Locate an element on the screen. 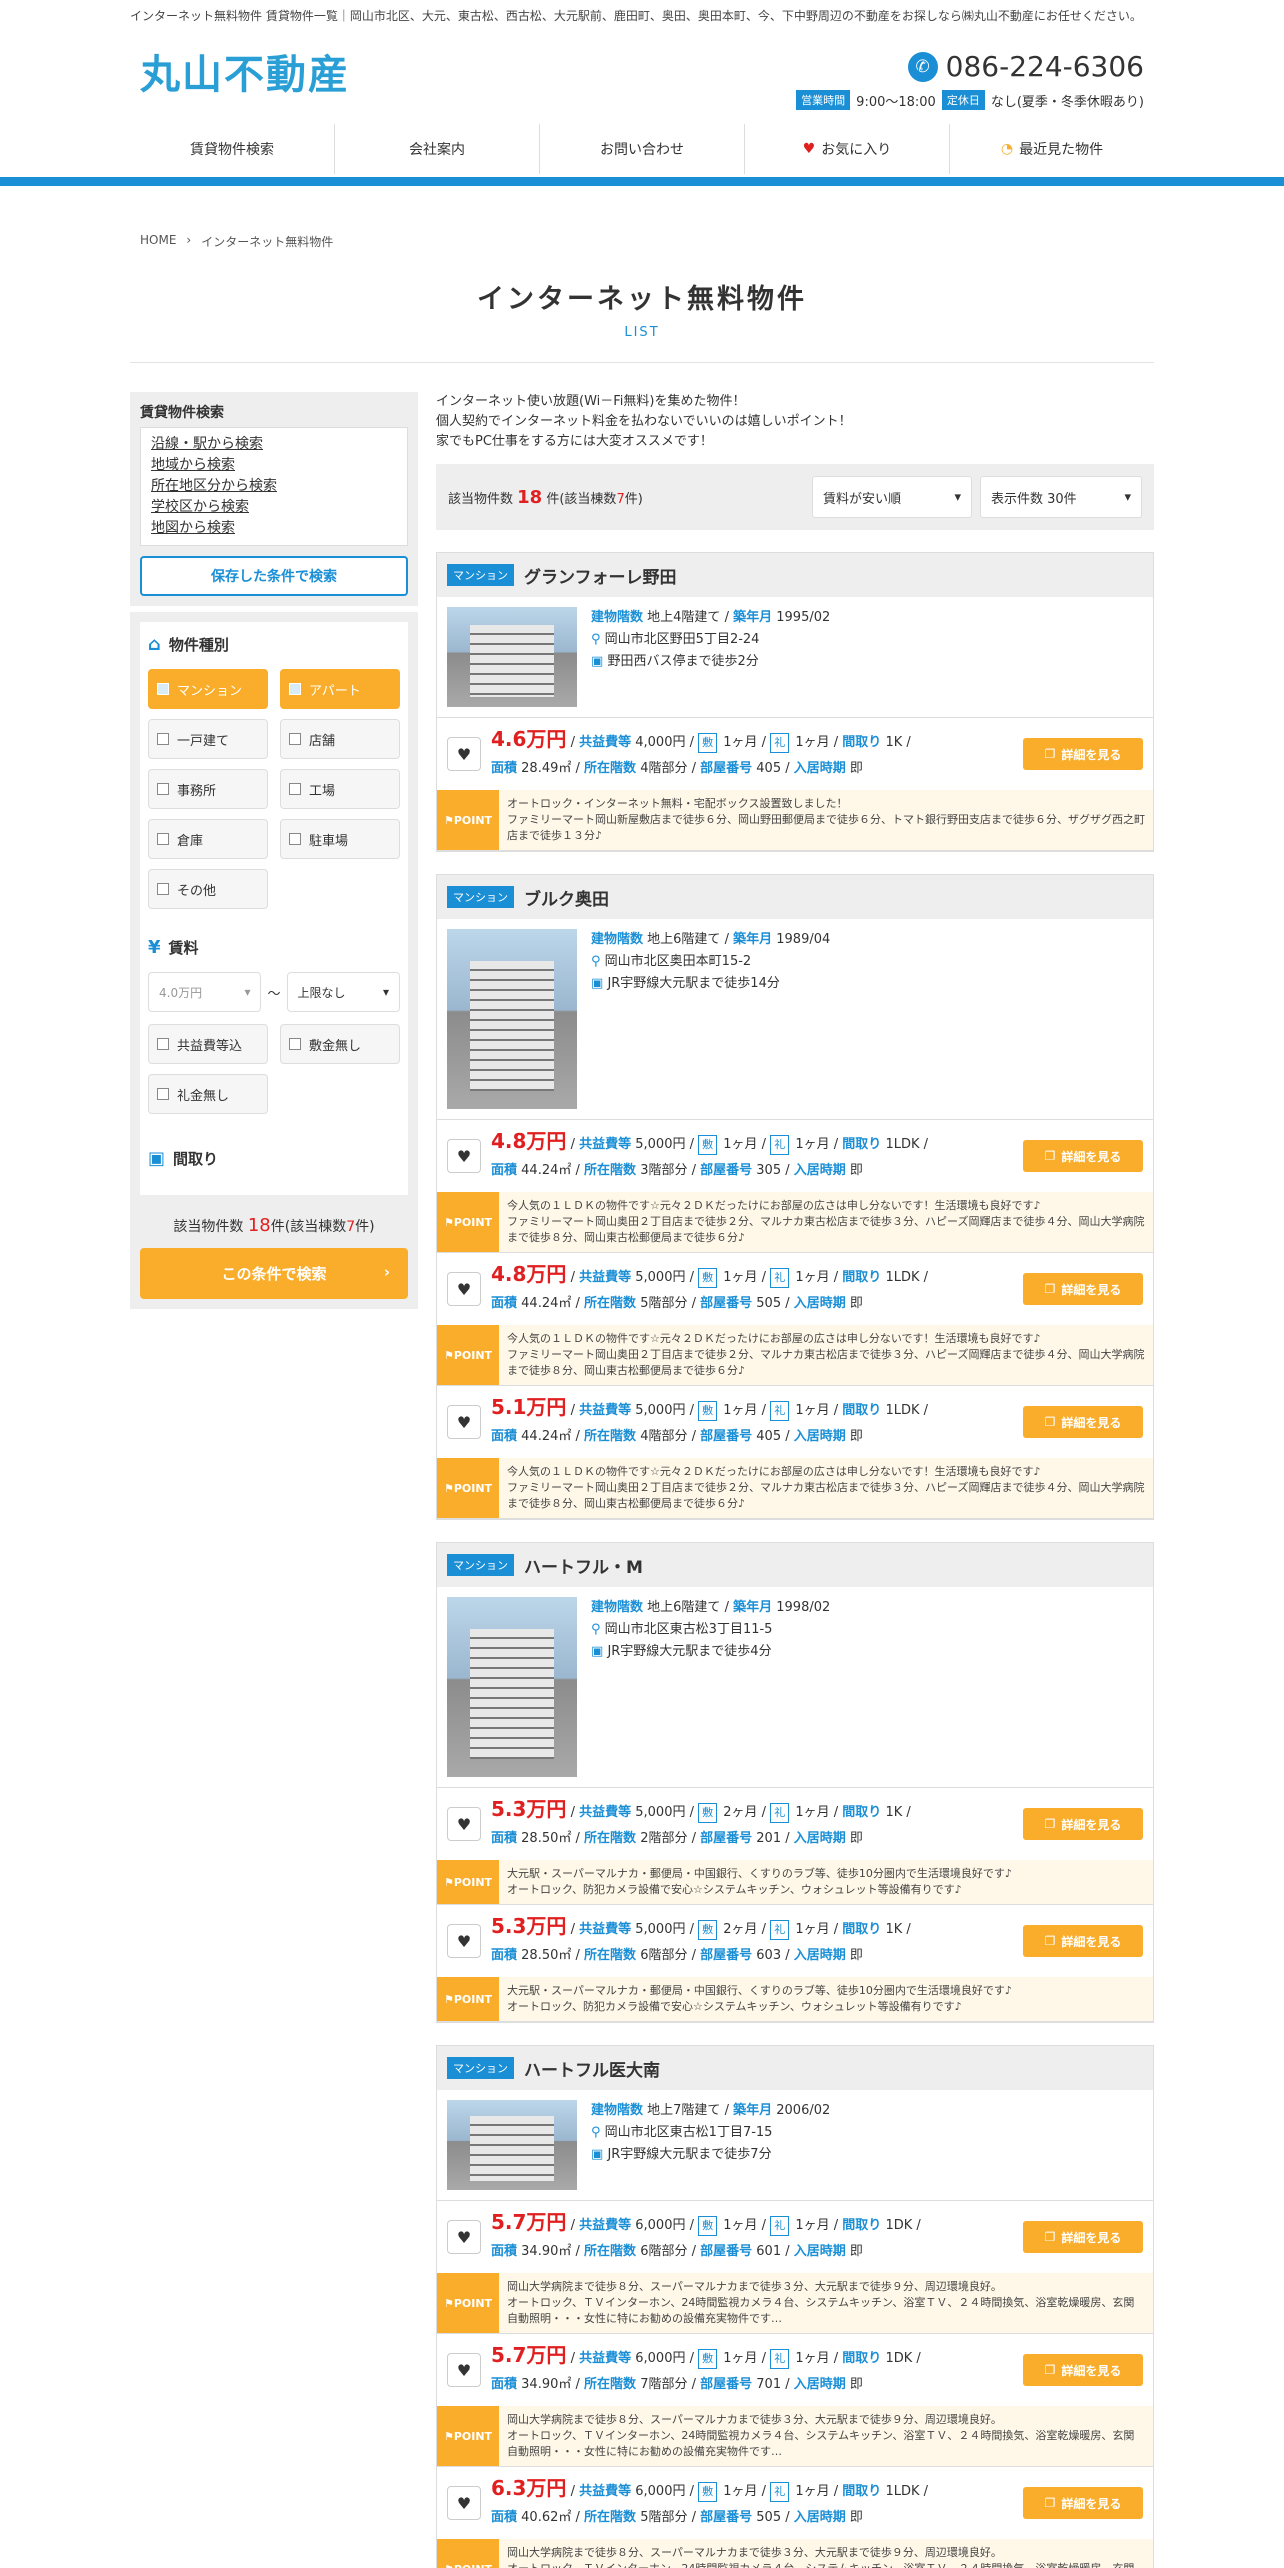 The image size is (1284, 2568). caret-down-icon: ▾ is located at coordinates (1127, 497).